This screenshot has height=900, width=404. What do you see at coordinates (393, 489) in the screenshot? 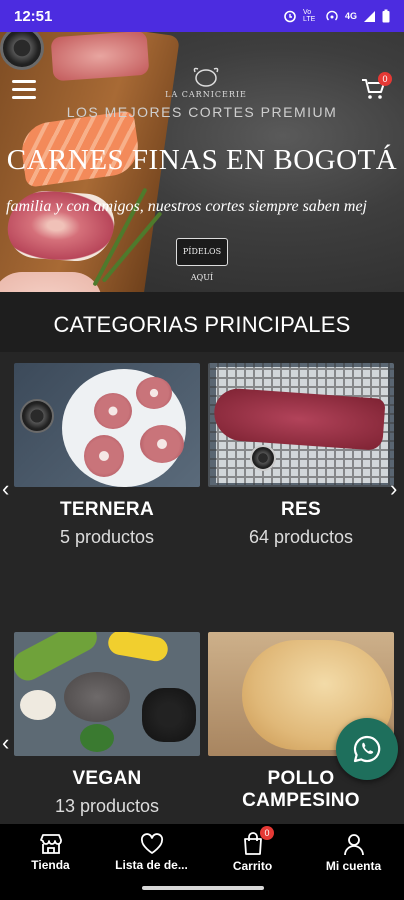
I see `carousel-next-arrow: ›` at bounding box center [393, 489].